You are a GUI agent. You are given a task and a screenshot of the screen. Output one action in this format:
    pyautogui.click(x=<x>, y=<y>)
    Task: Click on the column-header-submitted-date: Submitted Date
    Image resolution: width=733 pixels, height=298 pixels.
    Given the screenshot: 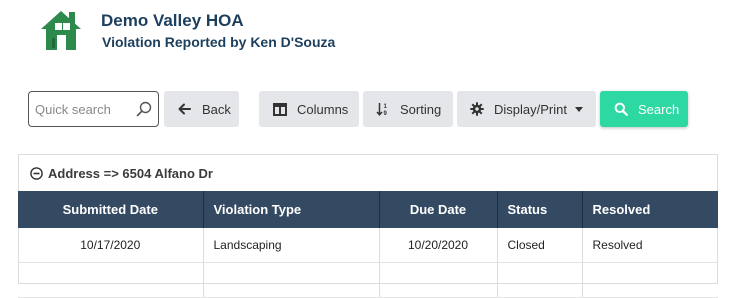 What is the action you would take?
    pyautogui.click(x=111, y=209)
    